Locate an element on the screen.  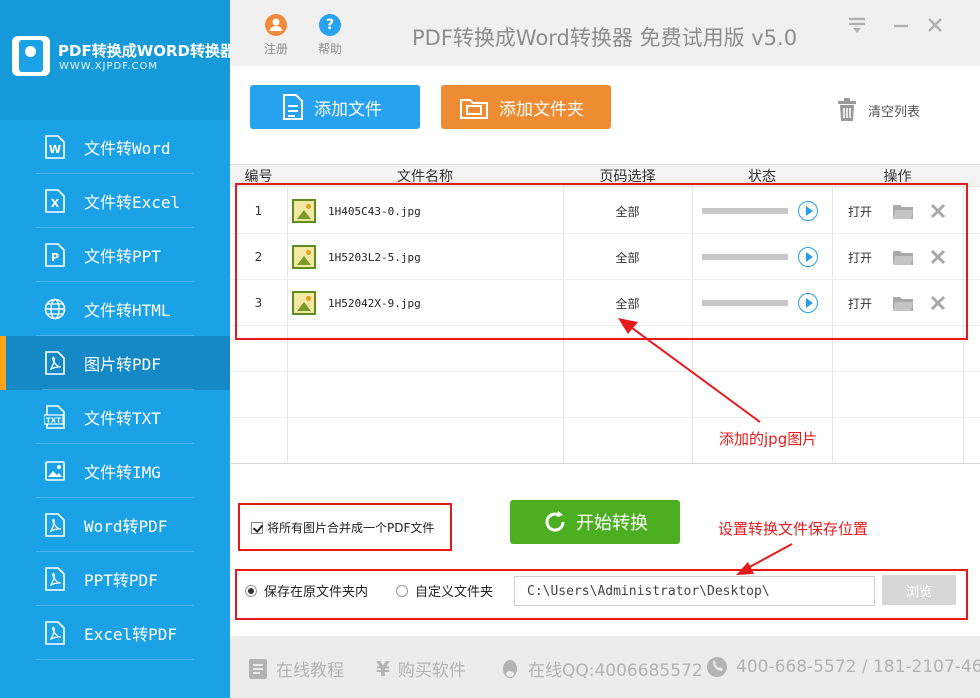
title-bar: 注册 ? 帮助 PDF转换成Word转换器 免费试用版 v5.0 is located at coordinates (605, 33).